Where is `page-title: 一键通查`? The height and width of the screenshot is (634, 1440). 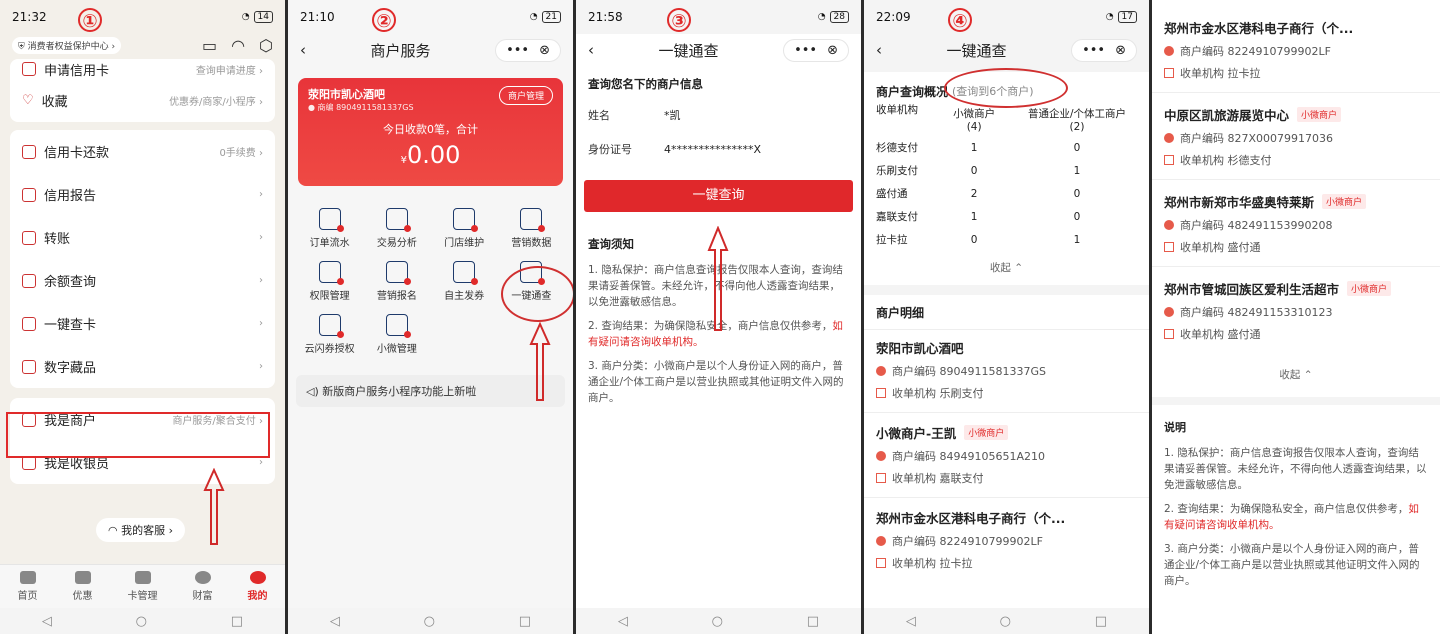 page-title: 一键通查 is located at coordinates (976, 50).